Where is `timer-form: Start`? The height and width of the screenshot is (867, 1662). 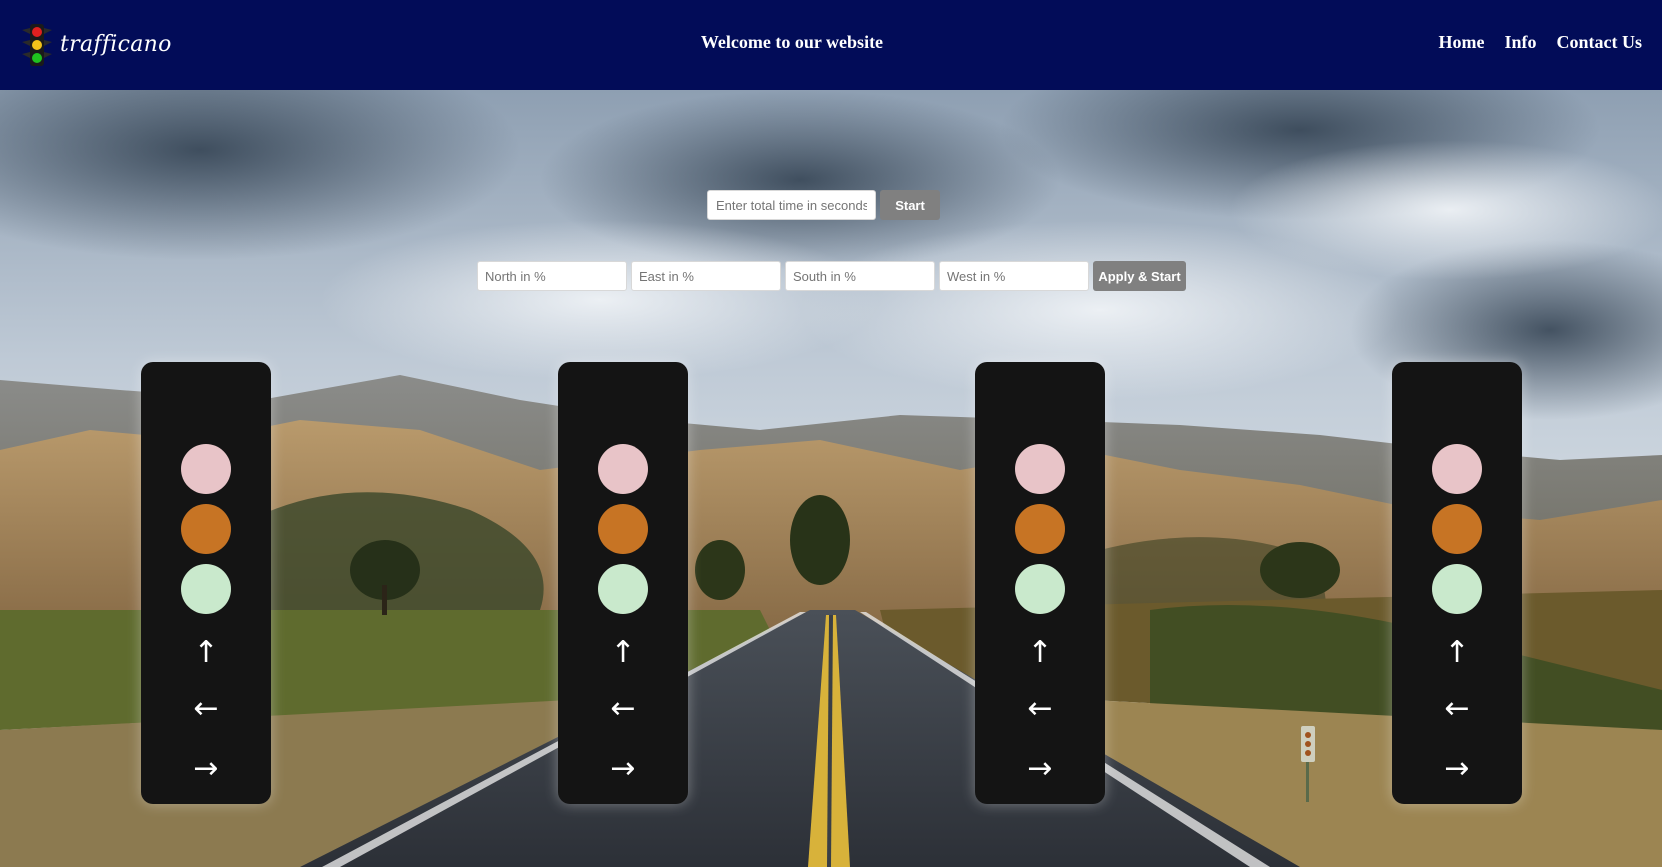
timer-form: Start is located at coordinates (823, 205).